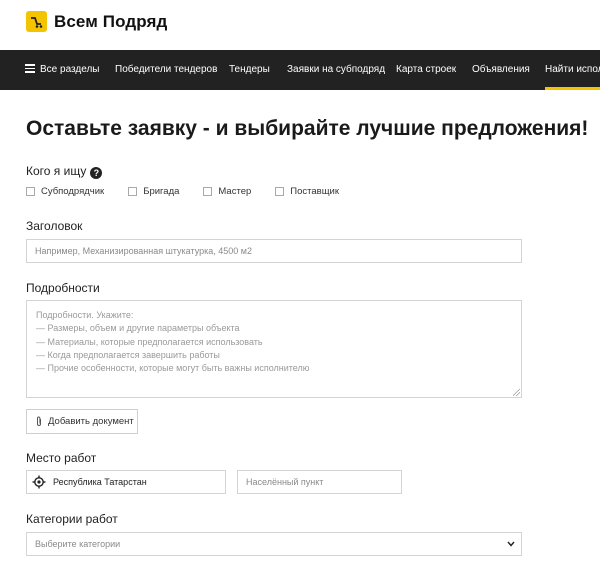  I want to click on option-label: Мастер, so click(235, 191).